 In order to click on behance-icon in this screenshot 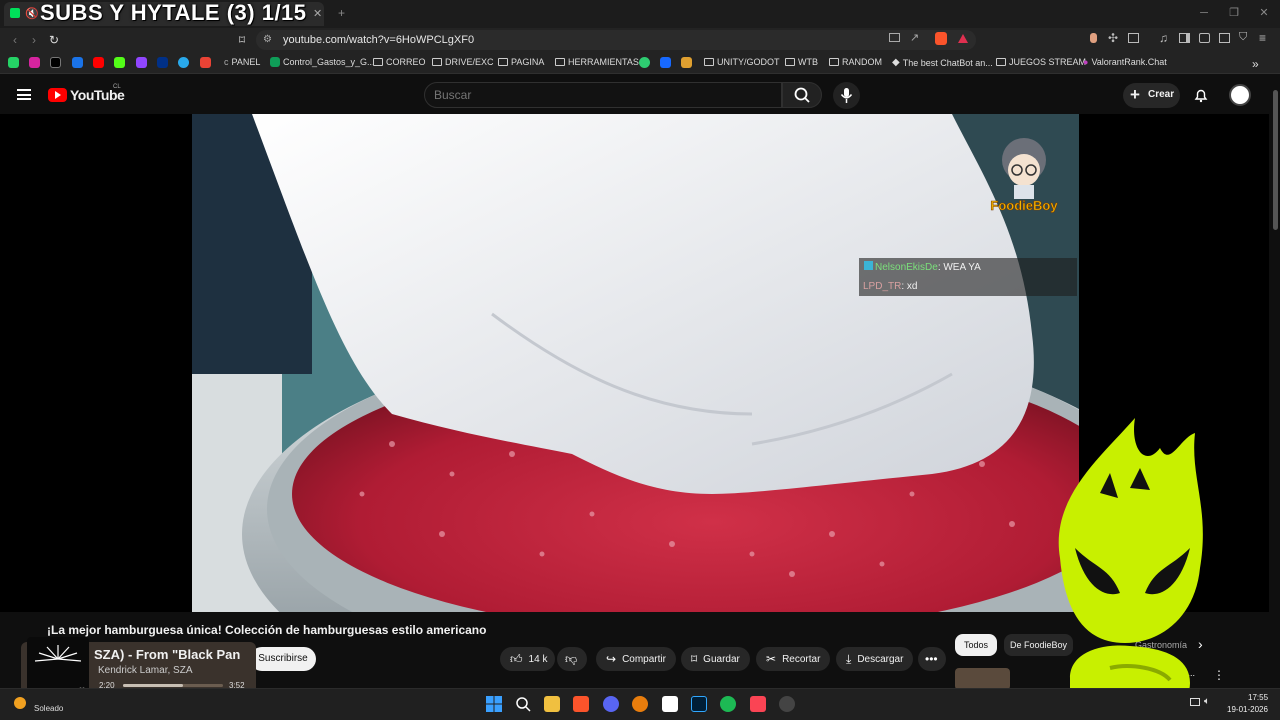, I will do `click(665, 62)`.